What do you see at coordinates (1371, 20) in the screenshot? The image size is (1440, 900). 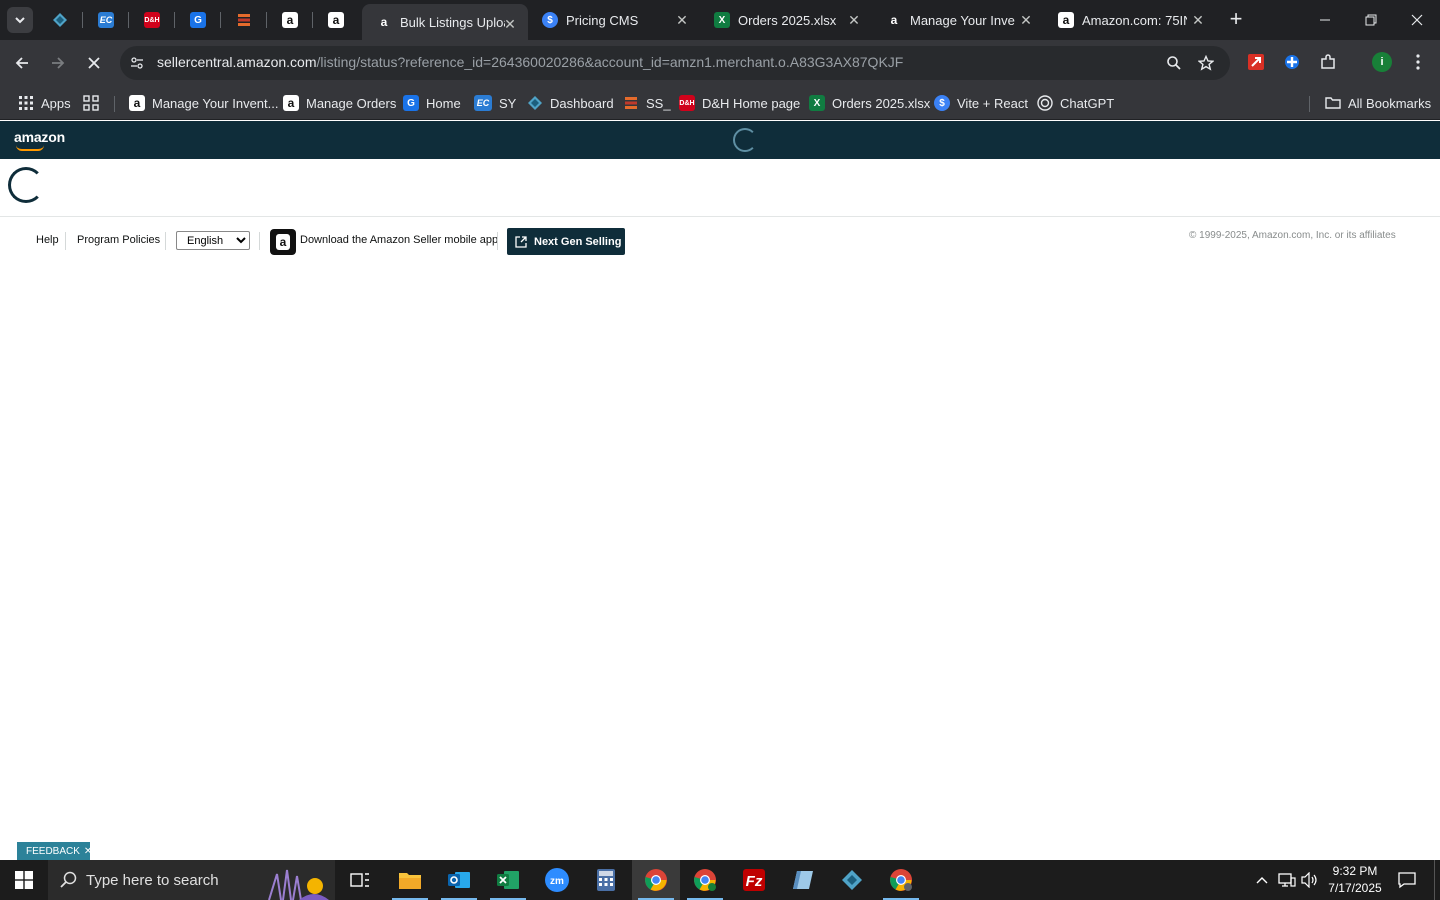 I see `restore-button` at bounding box center [1371, 20].